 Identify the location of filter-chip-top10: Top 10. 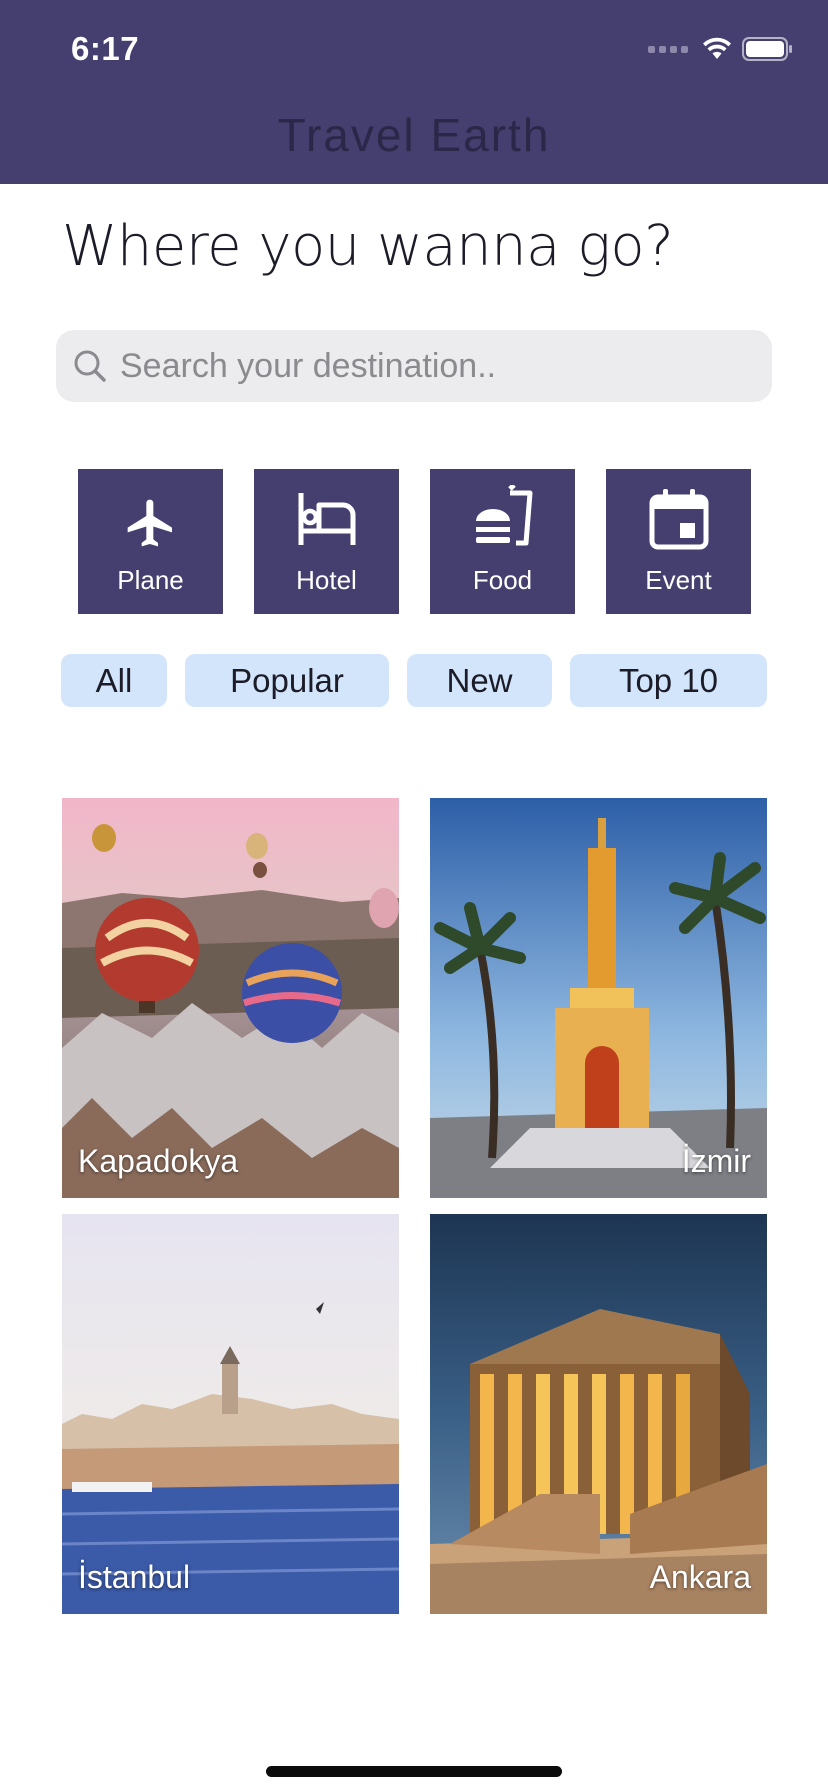
(668, 680).